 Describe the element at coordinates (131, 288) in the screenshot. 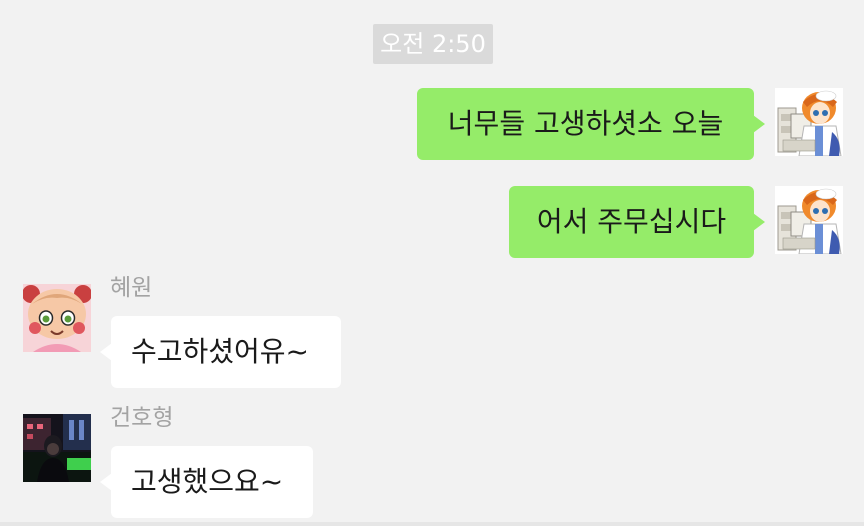

I see `sender-name: 혜원` at that location.